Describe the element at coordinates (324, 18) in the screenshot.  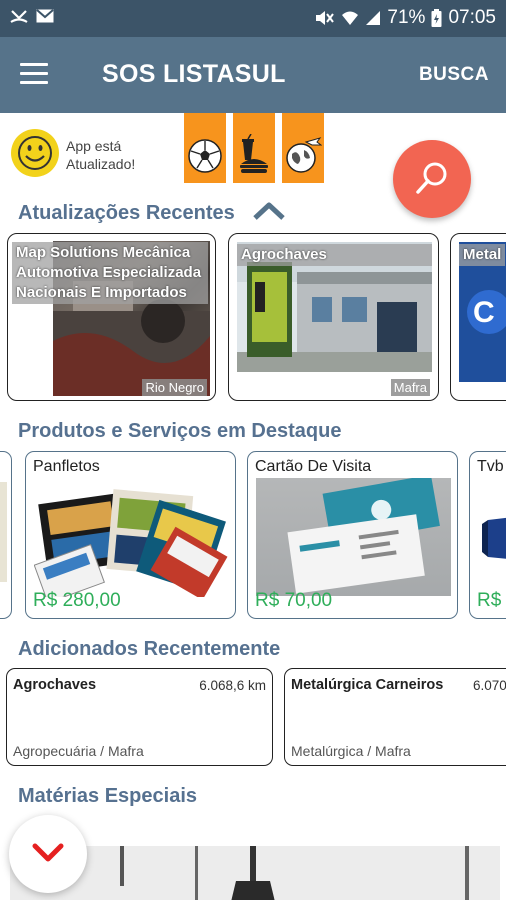
I see `mute-icon` at that location.